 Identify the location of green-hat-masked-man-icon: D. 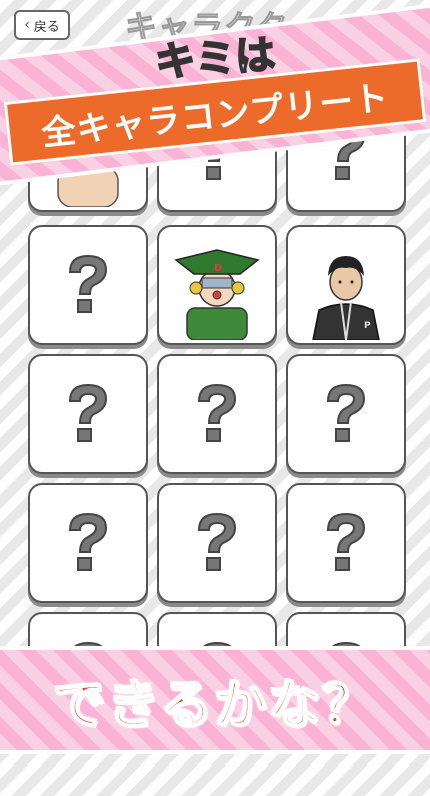
(217, 294).